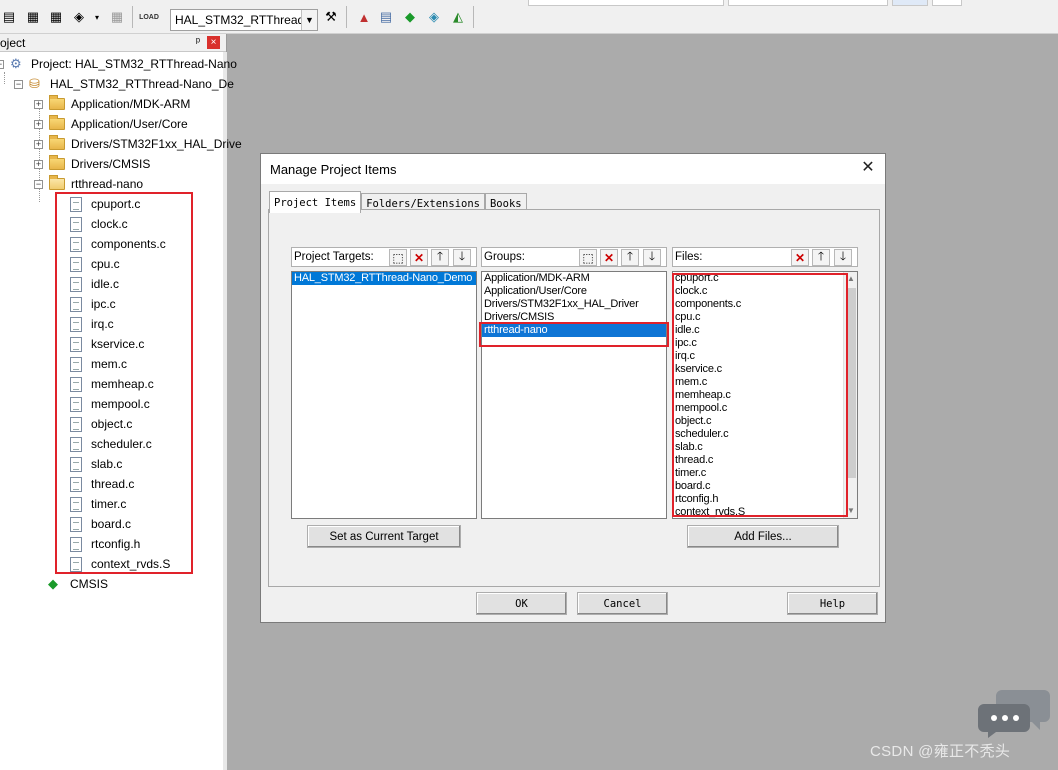 Image resolution: width=1058 pixels, height=770 pixels. I want to click on list-item: timer.c, so click(765, 473).